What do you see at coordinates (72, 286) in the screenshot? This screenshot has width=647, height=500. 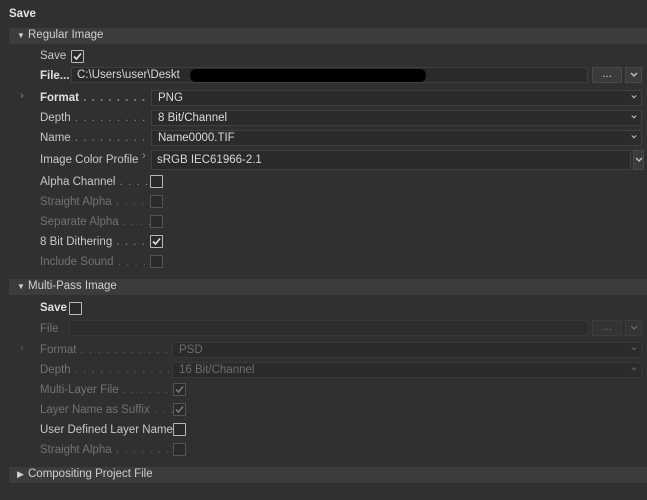 I see `section-label: Multi-Pass Image` at bounding box center [72, 286].